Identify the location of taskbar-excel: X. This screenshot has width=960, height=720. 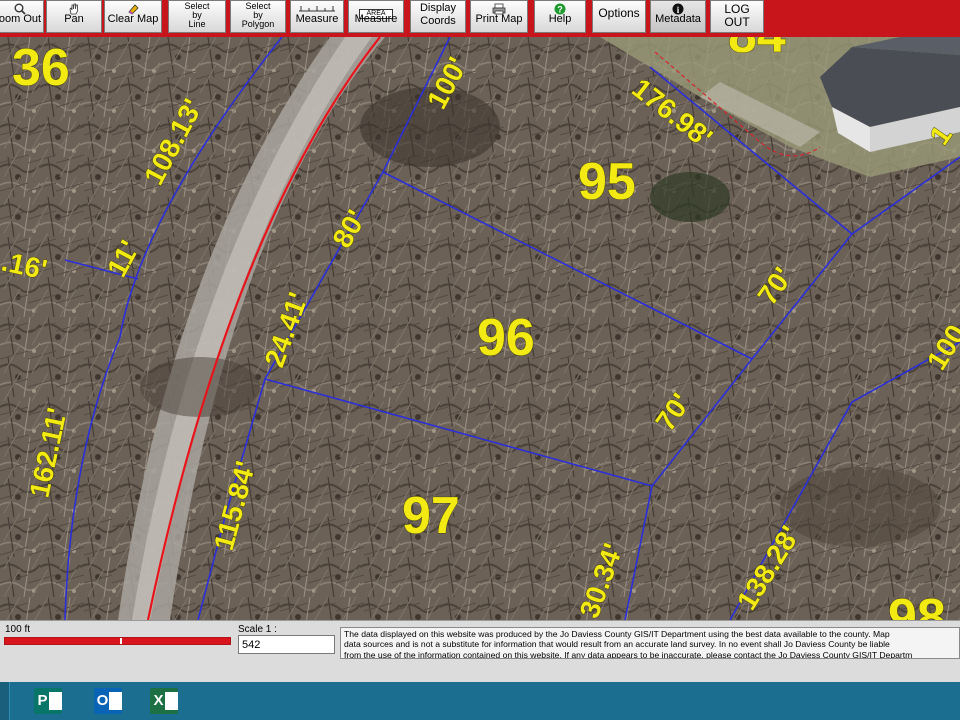
(164, 701).